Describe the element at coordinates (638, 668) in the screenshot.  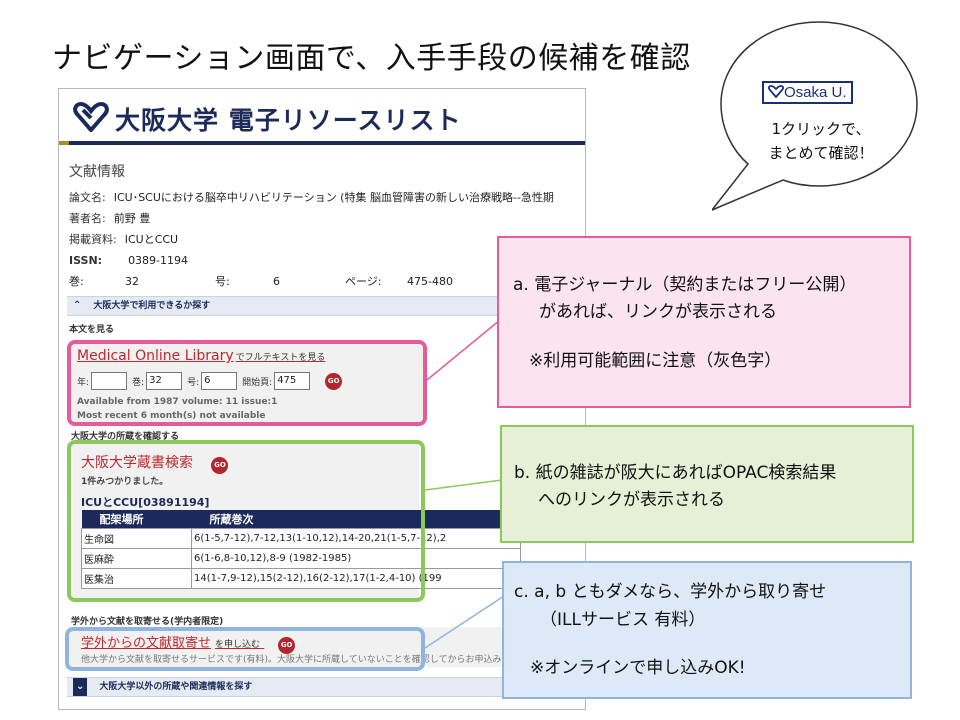
I see `callout-c-line-3: ※オンラインで申し込みOK!` at that location.